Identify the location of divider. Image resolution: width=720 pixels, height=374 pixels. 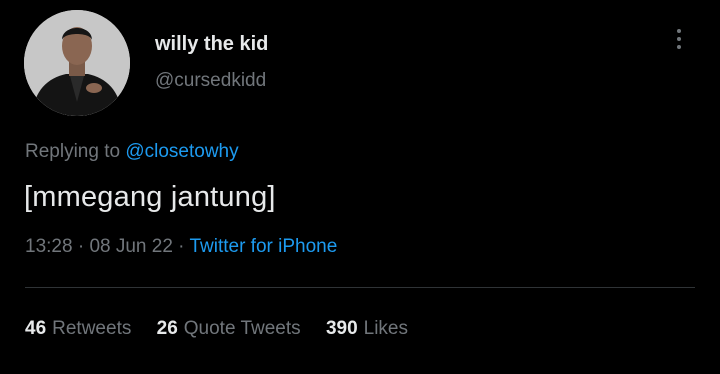
(360, 287).